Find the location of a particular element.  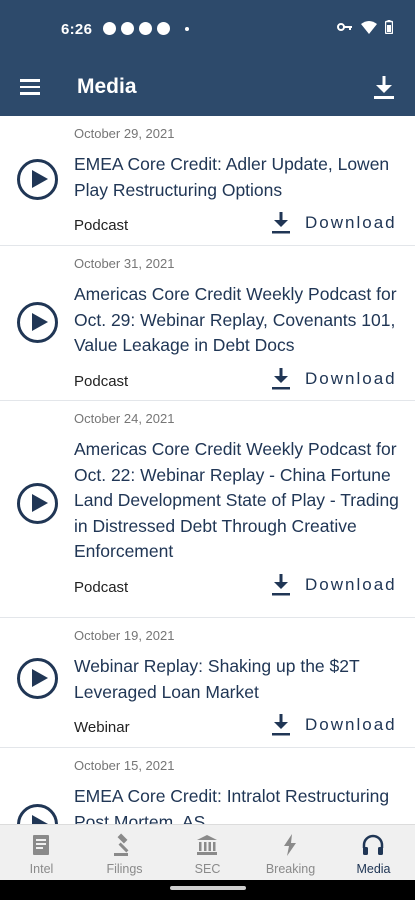

tab-label: SEC is located at coordinates (207, 869).